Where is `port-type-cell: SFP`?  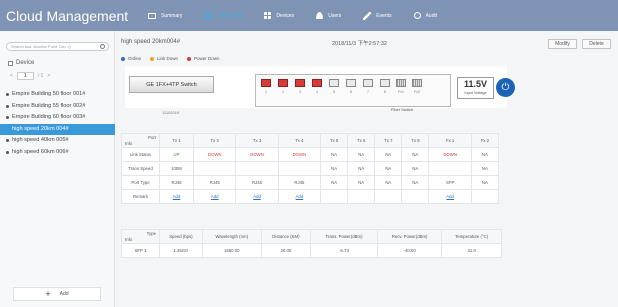
port-type-cell: SFP is located at coordinates (450, 182).